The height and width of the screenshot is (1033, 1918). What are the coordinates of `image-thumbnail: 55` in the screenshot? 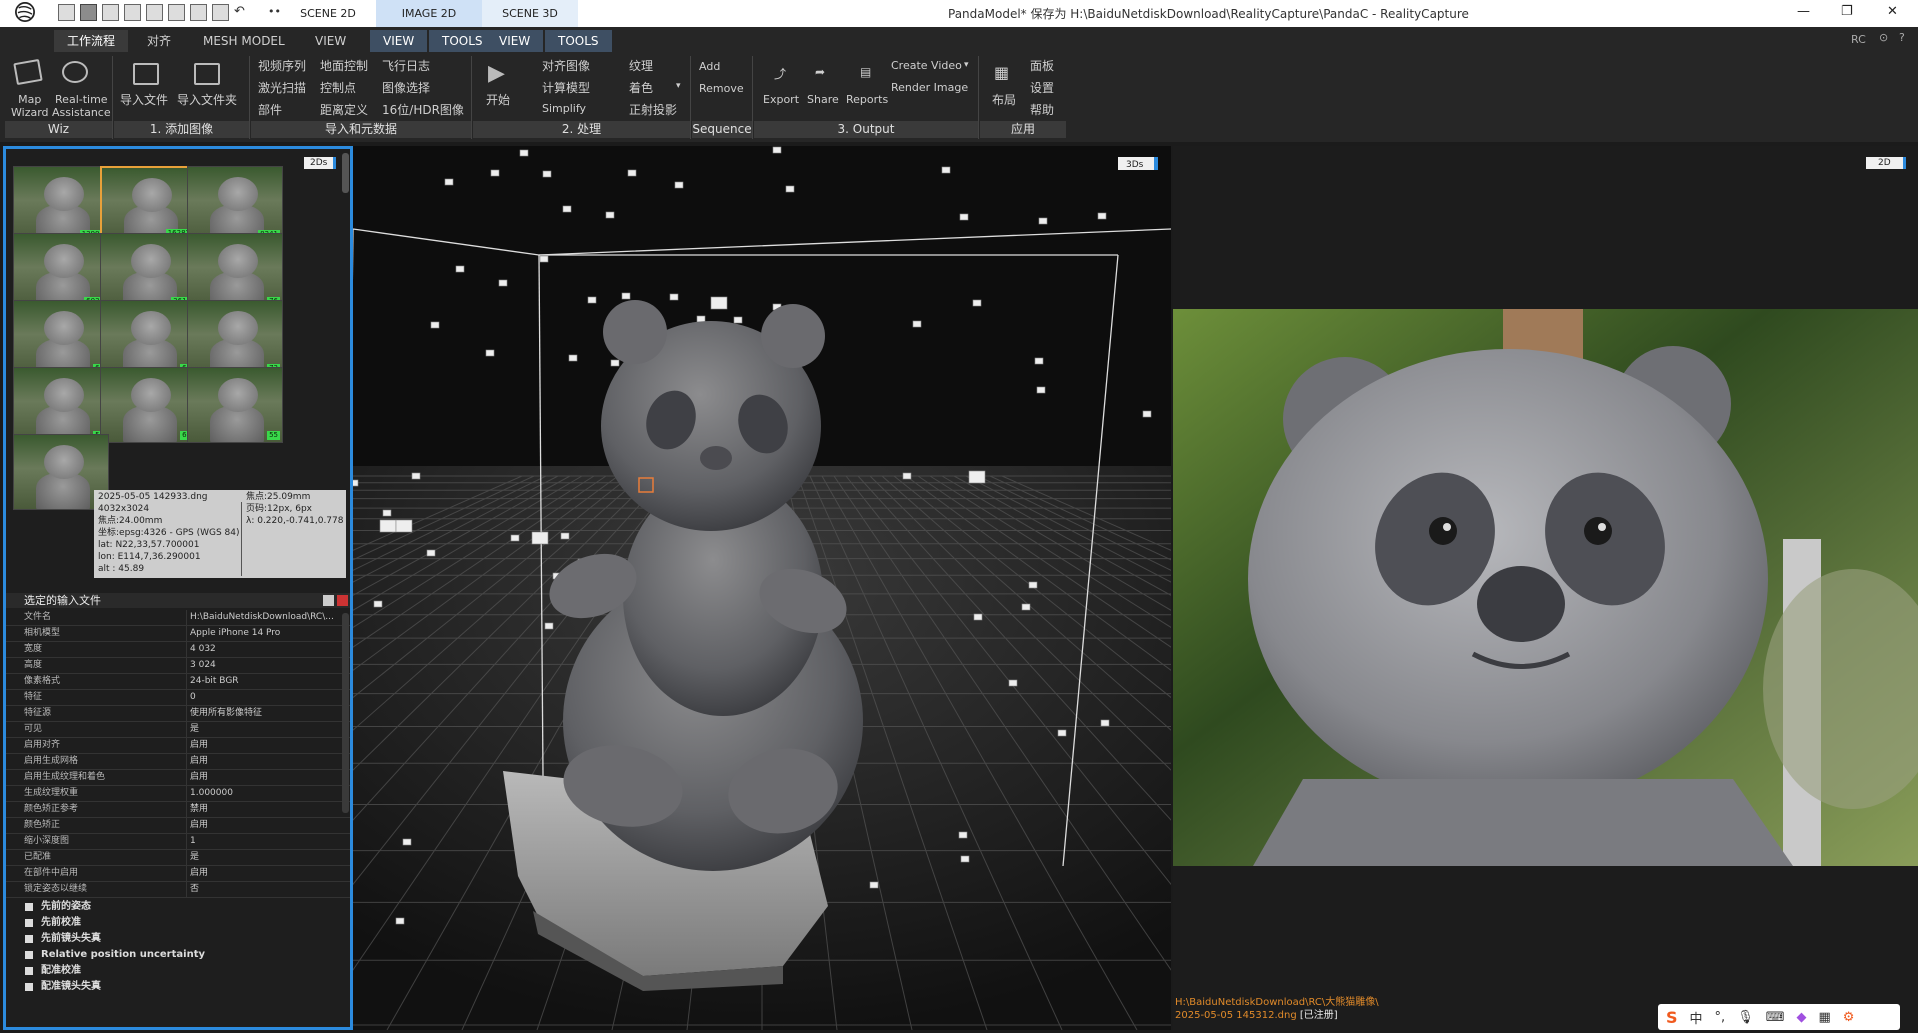 It's located at (235, 405).